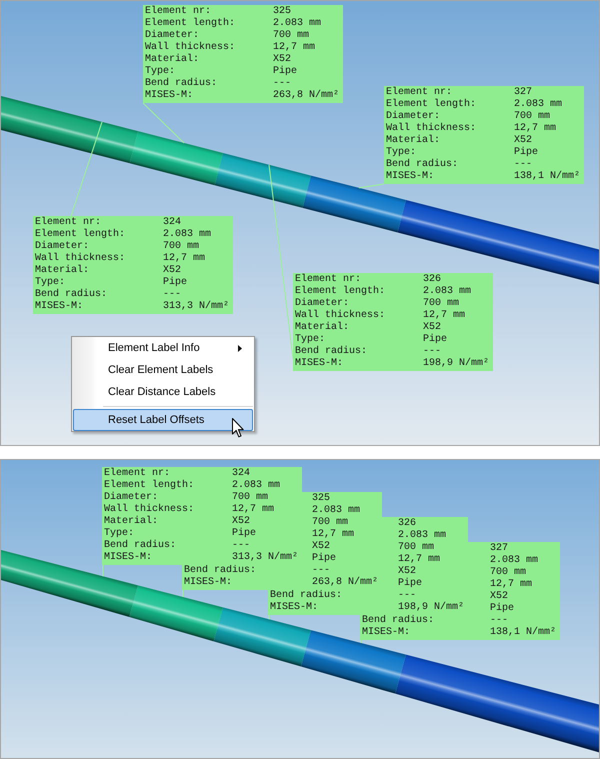 This screenshot has height=759, width=600. I want to click on menu-item: Reset Label Offsets, so click(163, 420).